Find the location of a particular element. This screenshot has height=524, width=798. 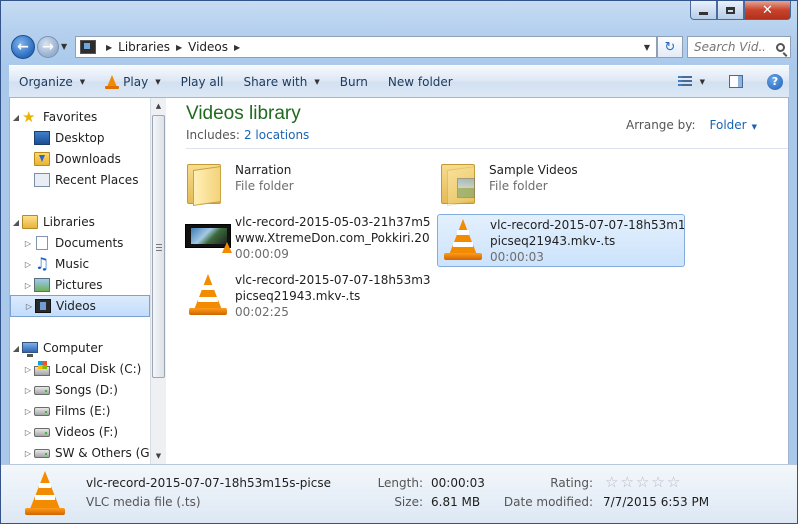

tree-item-desktop: Desktop is located at coordinates (80, 138).